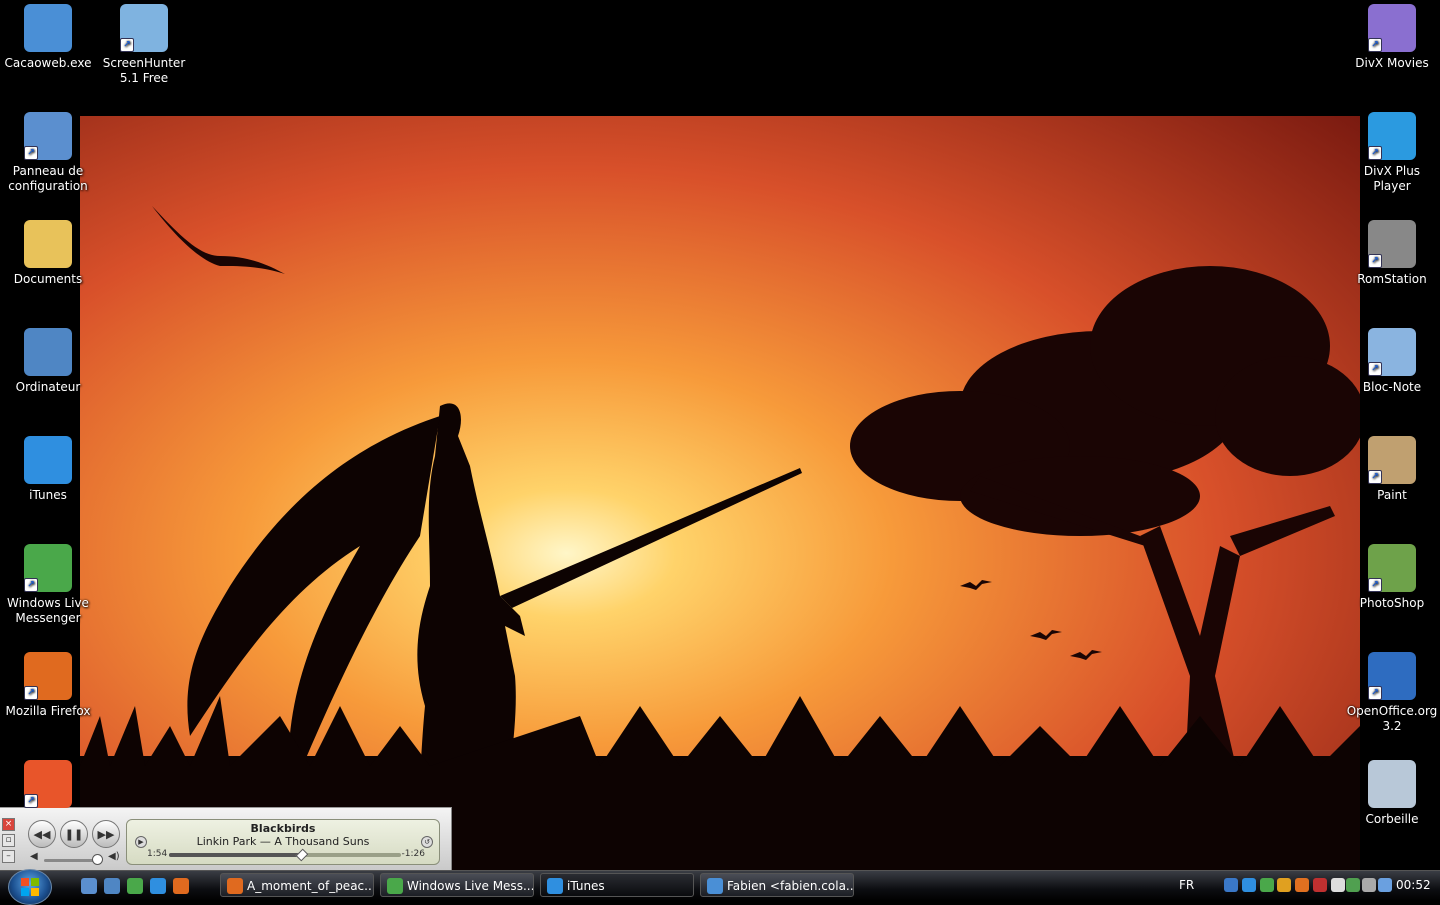 The height and width of the screenshot is (905, 1440). I want to click on switch-windows-icon, so click(112, 886).